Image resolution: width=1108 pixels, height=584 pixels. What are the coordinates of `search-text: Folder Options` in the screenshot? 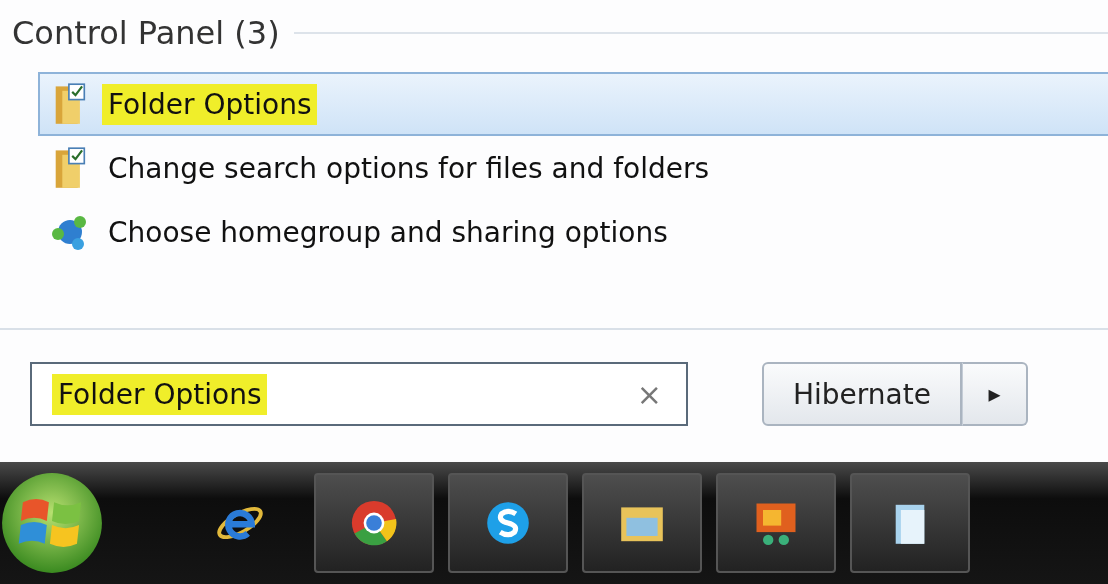 It's located at (160, 394).